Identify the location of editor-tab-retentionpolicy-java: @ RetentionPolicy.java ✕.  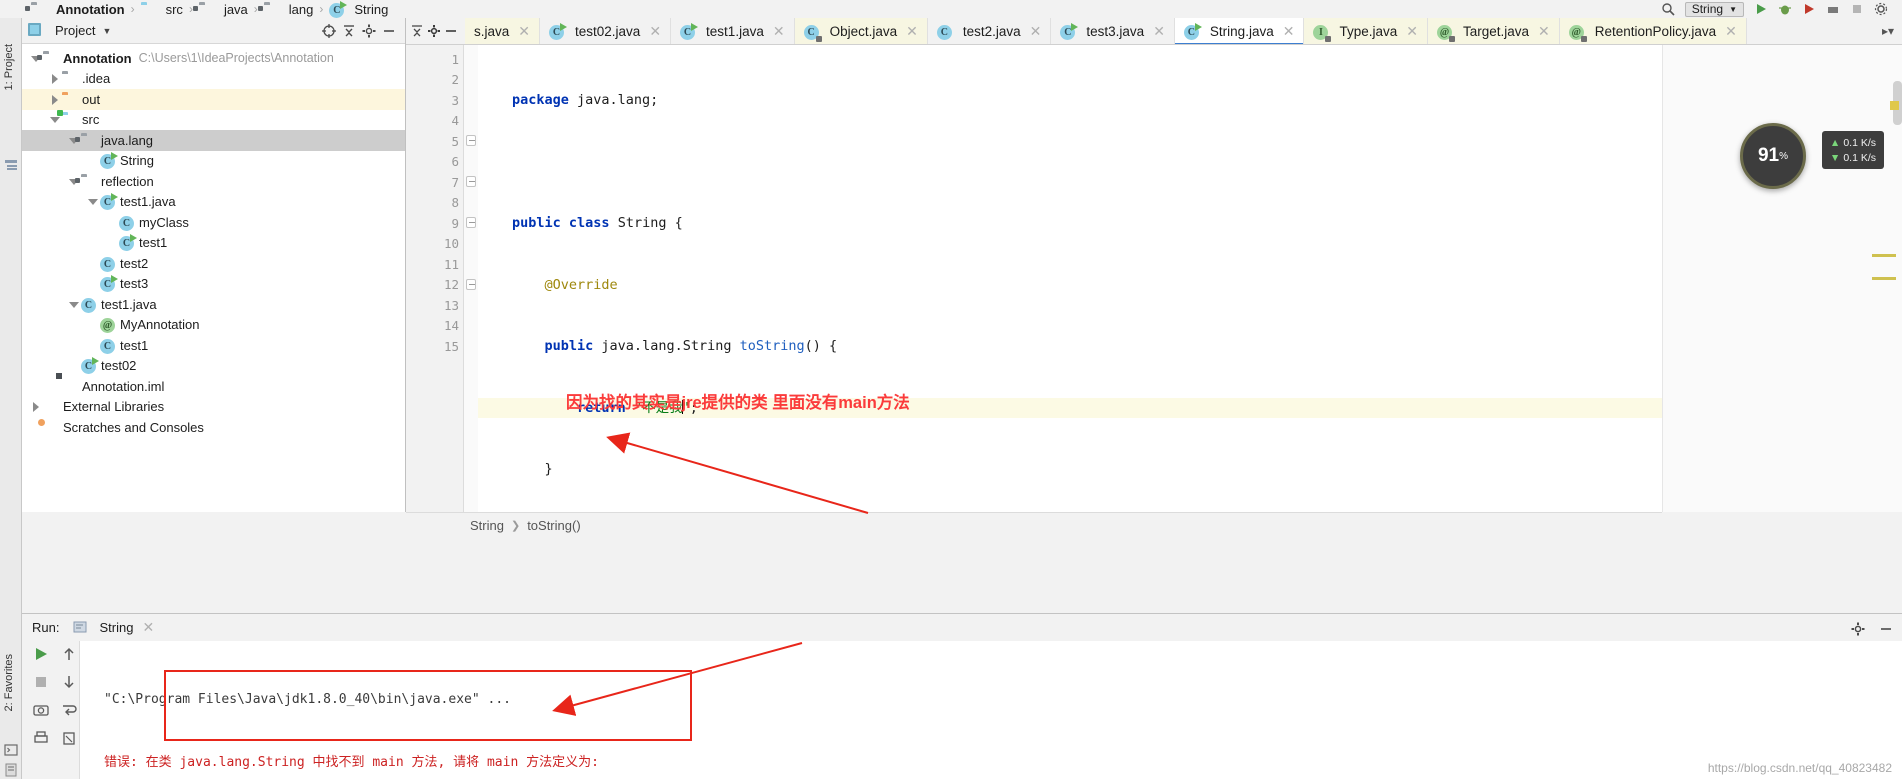
(1653, 31).